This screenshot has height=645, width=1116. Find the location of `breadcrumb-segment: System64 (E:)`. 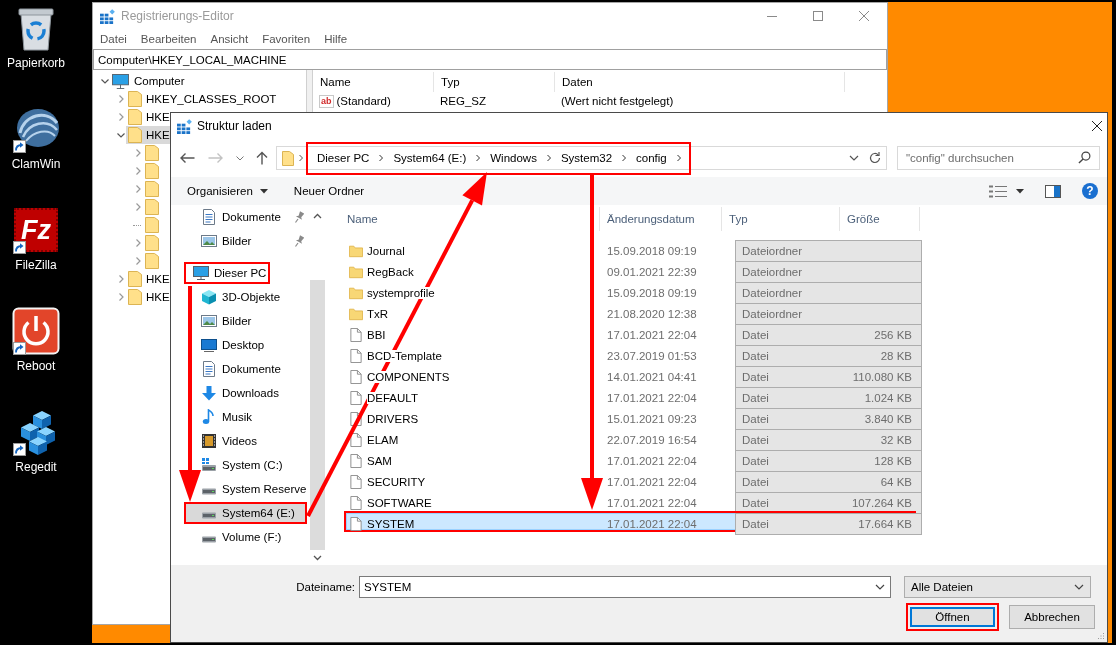

breadcrumb-segment: System64 (E:) is located at coordinates (430, 158).